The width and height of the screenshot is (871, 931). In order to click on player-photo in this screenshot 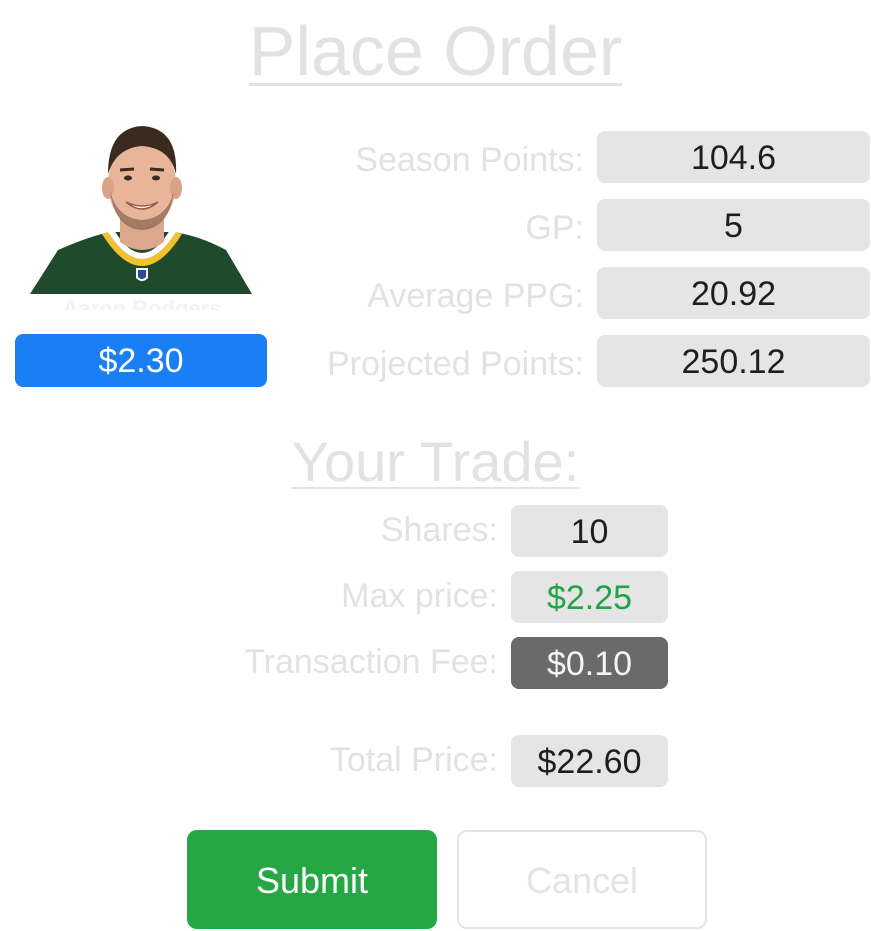, I will do `click(142, 208)`.